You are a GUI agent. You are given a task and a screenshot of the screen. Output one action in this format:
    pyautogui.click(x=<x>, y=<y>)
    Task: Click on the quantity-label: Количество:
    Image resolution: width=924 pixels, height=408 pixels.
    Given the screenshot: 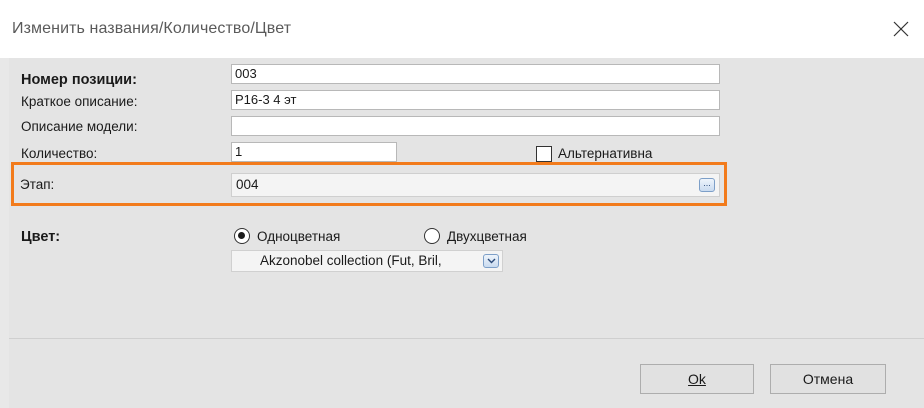 What is the action you would take?
    pyautogui.click(x=59, y=153)
    